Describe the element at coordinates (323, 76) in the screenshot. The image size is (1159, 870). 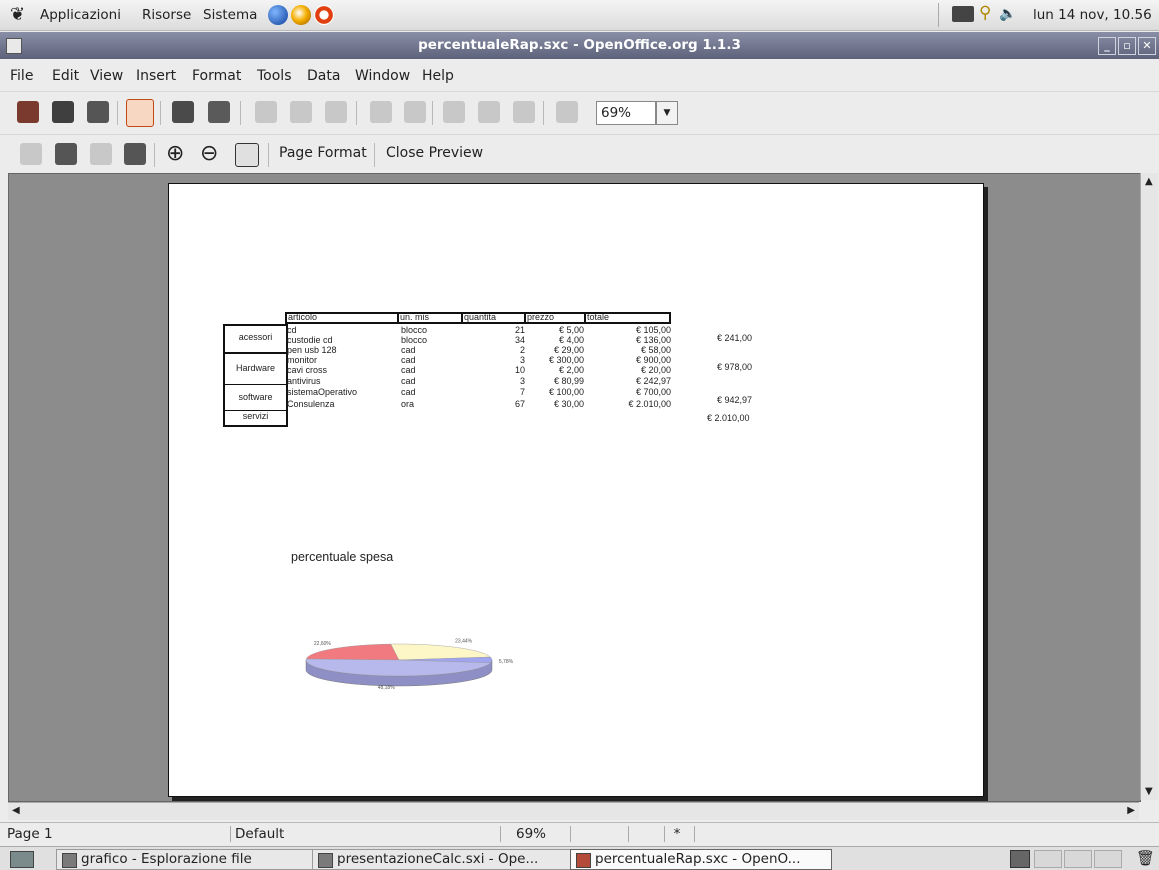
I see `menu-data: Data` at that location.